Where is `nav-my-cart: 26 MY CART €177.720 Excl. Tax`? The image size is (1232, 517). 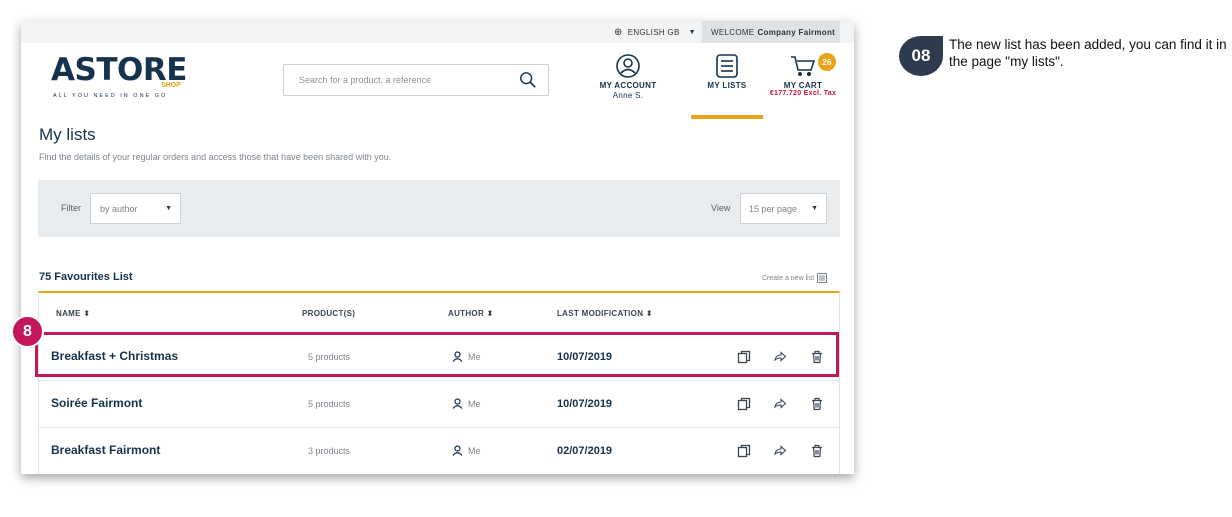
nav-my-cart: 26 MY CART €177.720 Excl. Tax is located at coordinates (803, 75).